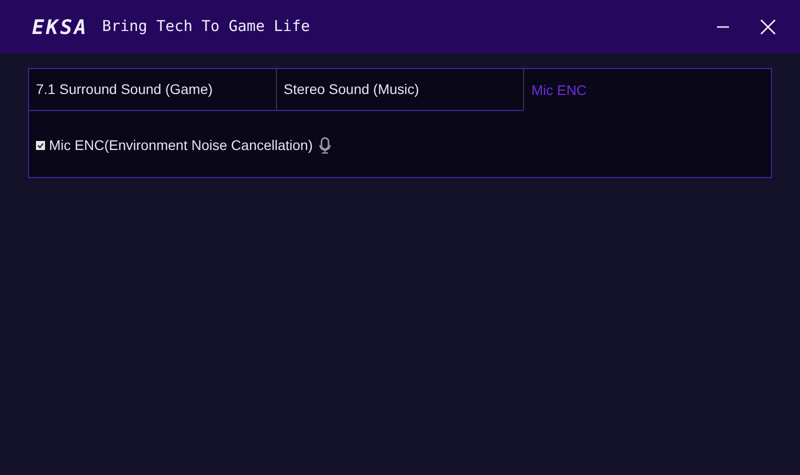  I want to click on microphone-icon, so click(324, 145).